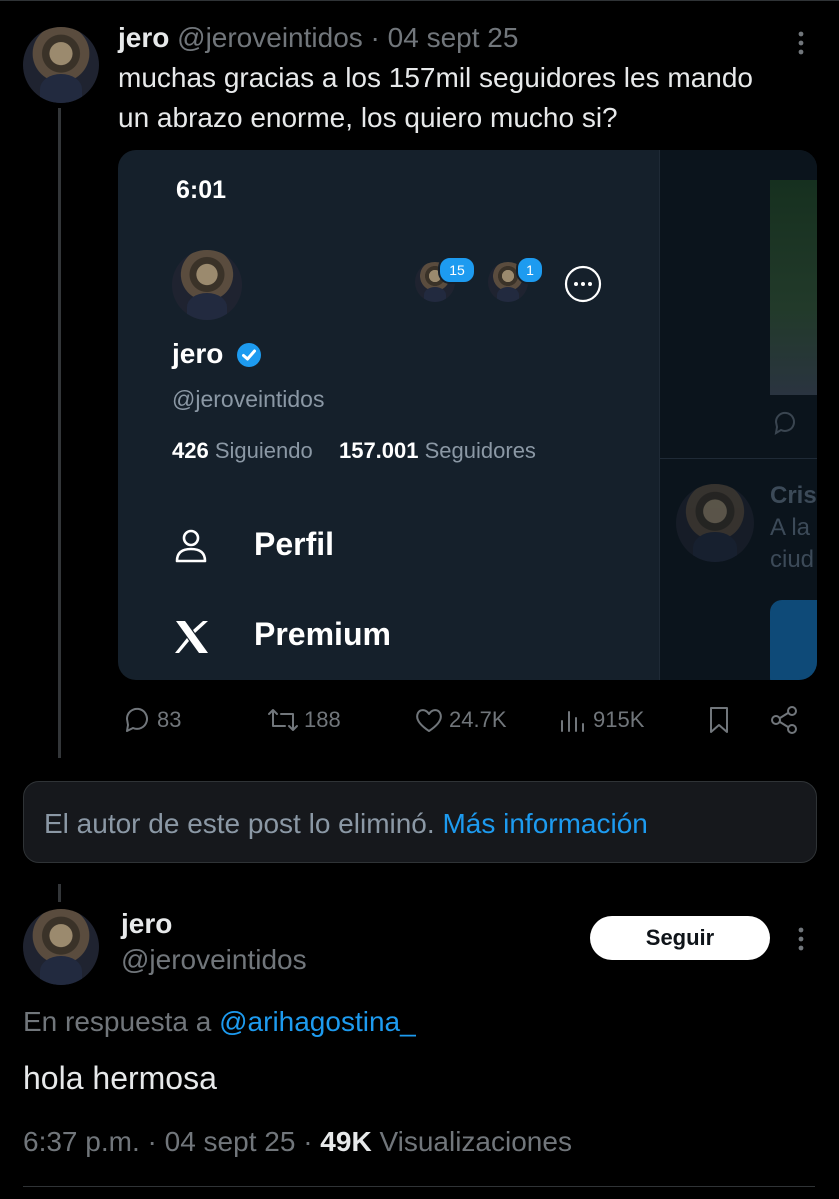 This screenshot has height=1199, width=839. I want to click on repost-button: 188, so click(303, 720).